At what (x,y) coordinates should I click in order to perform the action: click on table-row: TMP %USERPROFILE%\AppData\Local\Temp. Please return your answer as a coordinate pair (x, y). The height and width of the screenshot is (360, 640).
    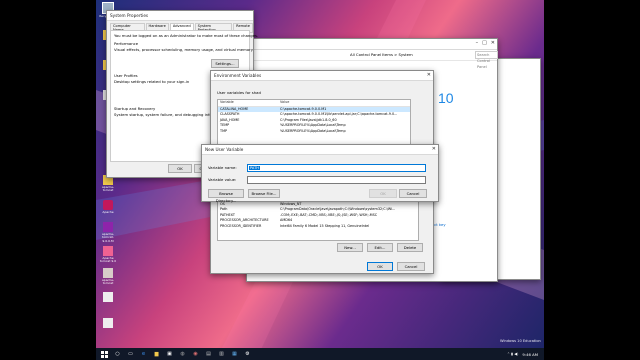
    Looking at the image, I should click on (314, 132).